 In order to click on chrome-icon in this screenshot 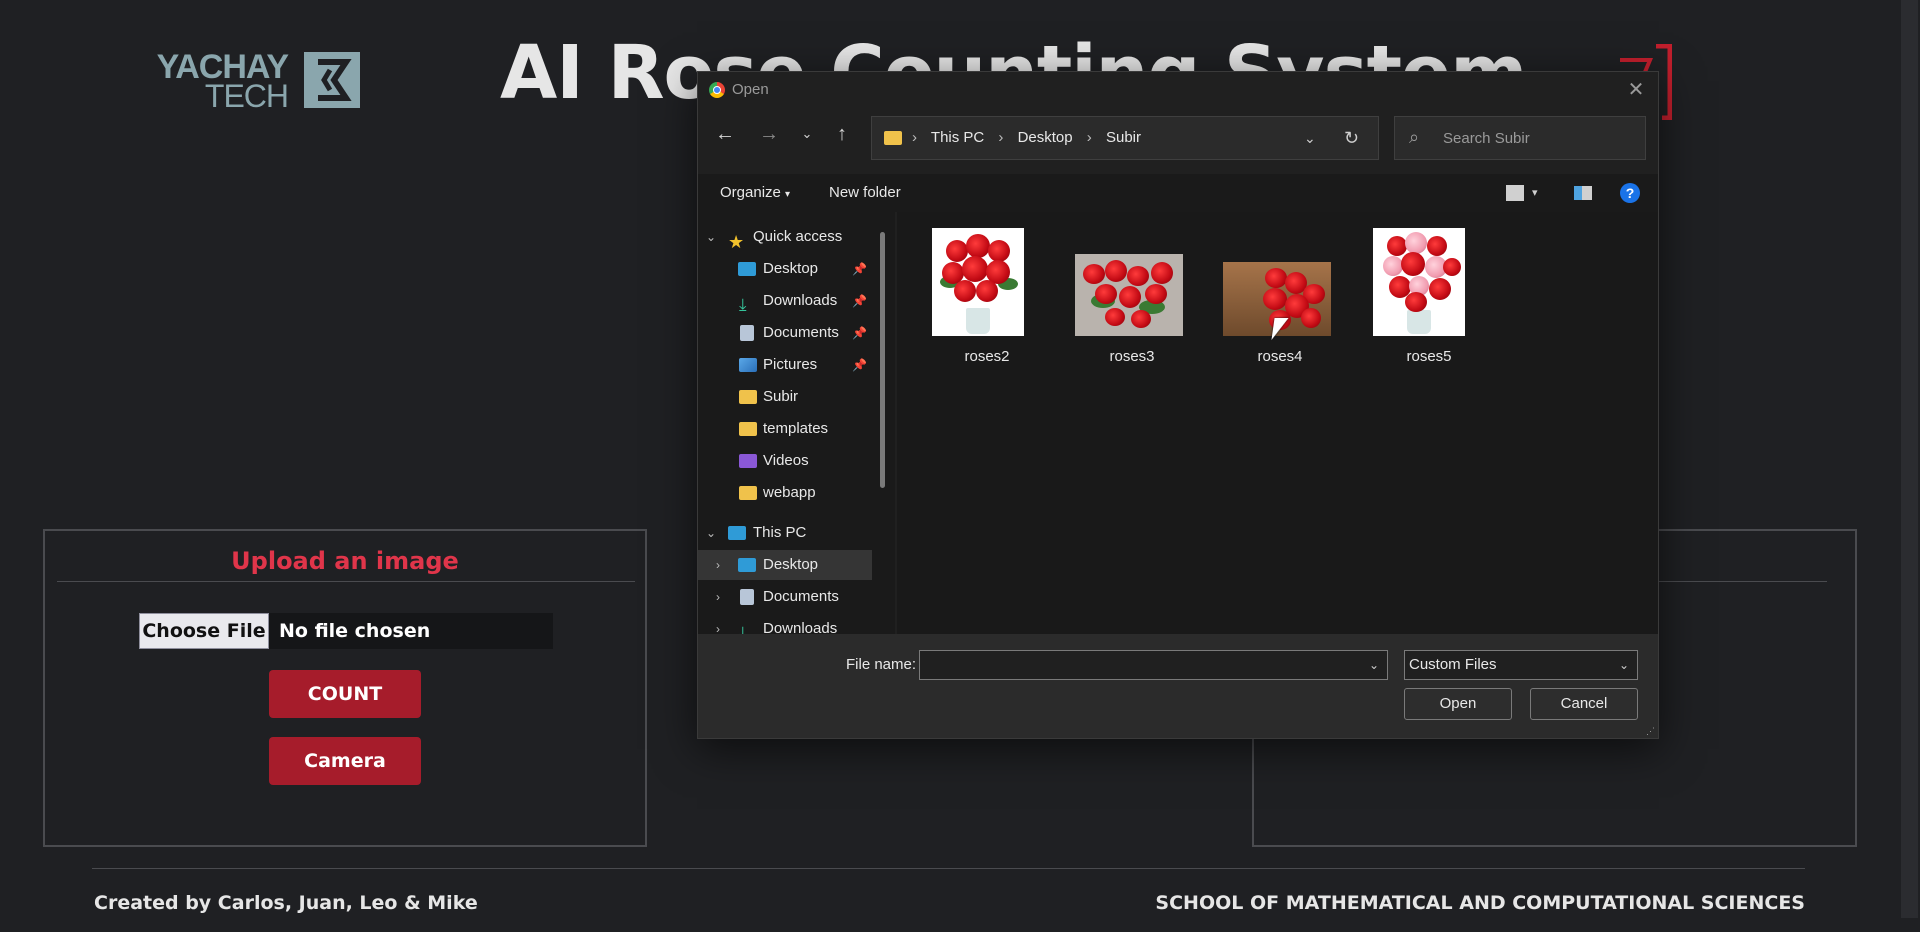, I will do `click(717, 90)`.